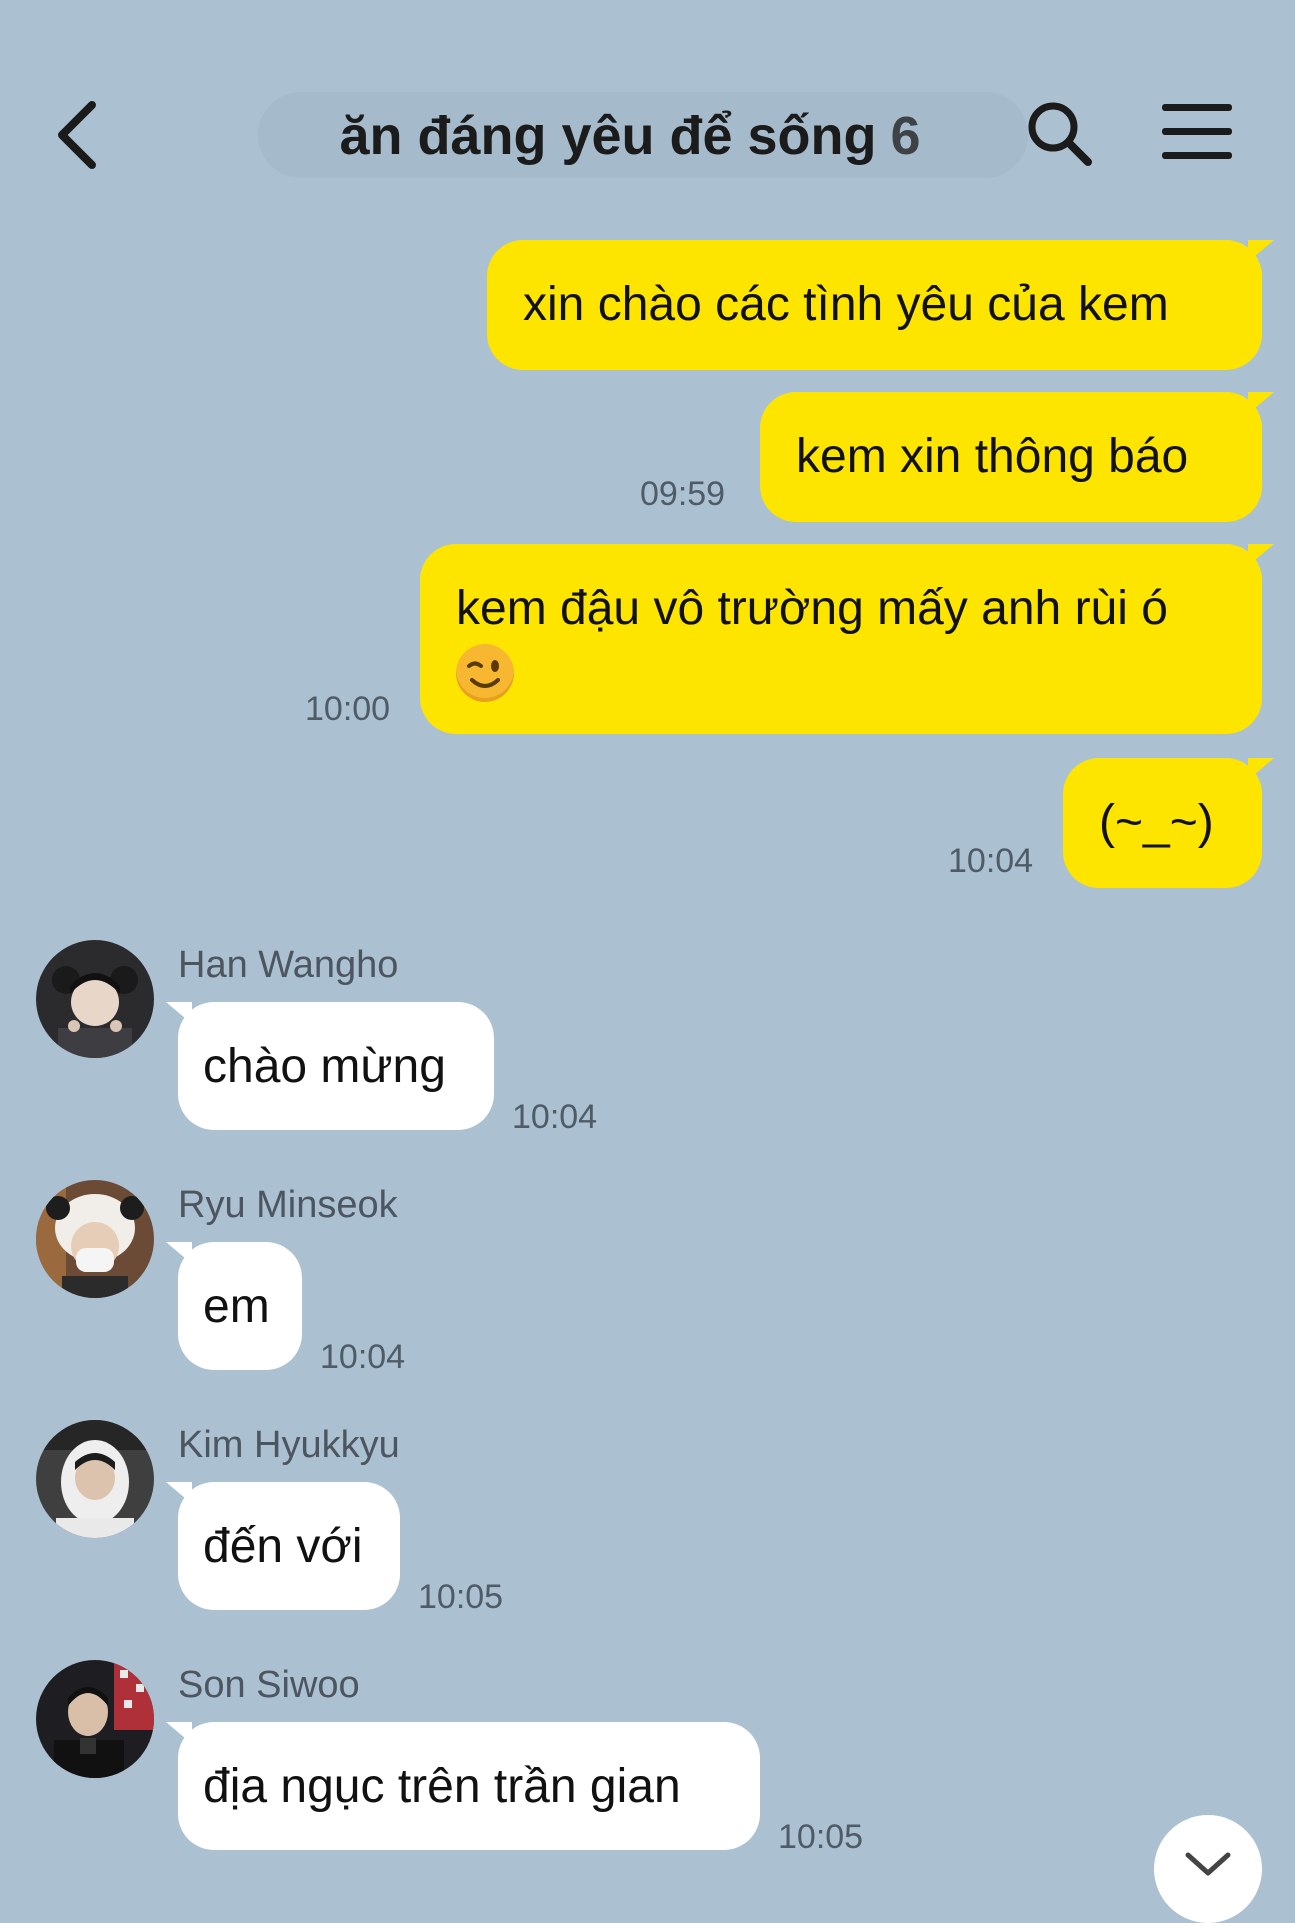 This screenshot has height=1923, width=1295. I want to click on member-count: 6, so click(905, 136).